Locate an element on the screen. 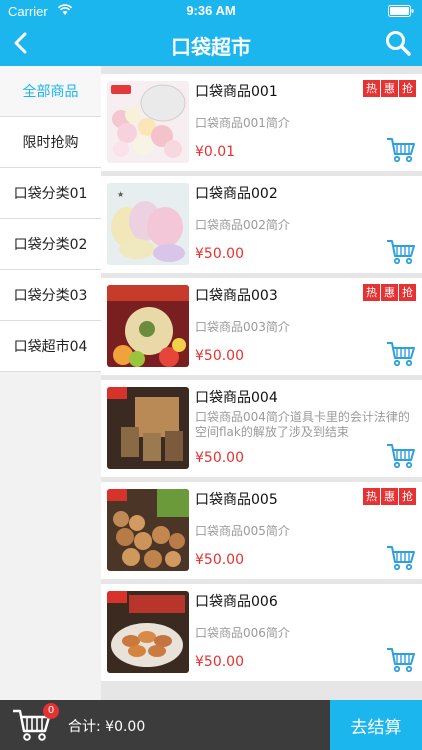 Image resolution: width=422 pixels, height=750 pixels. product-description: 口袋商品004简介道具卡里的会计法律的空间flak的解放了涉及到结束 is located at coordinates (302, 424).